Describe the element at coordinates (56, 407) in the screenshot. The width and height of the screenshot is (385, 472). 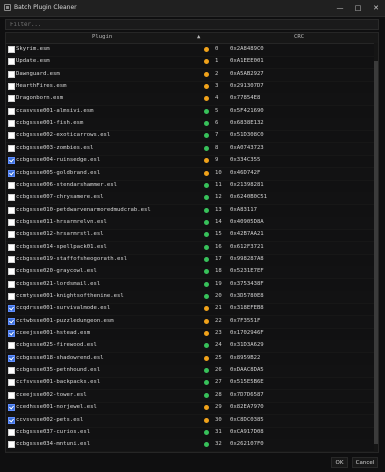
I see `plugin-name: ccedhsse001-norjewel.esl` at that location.